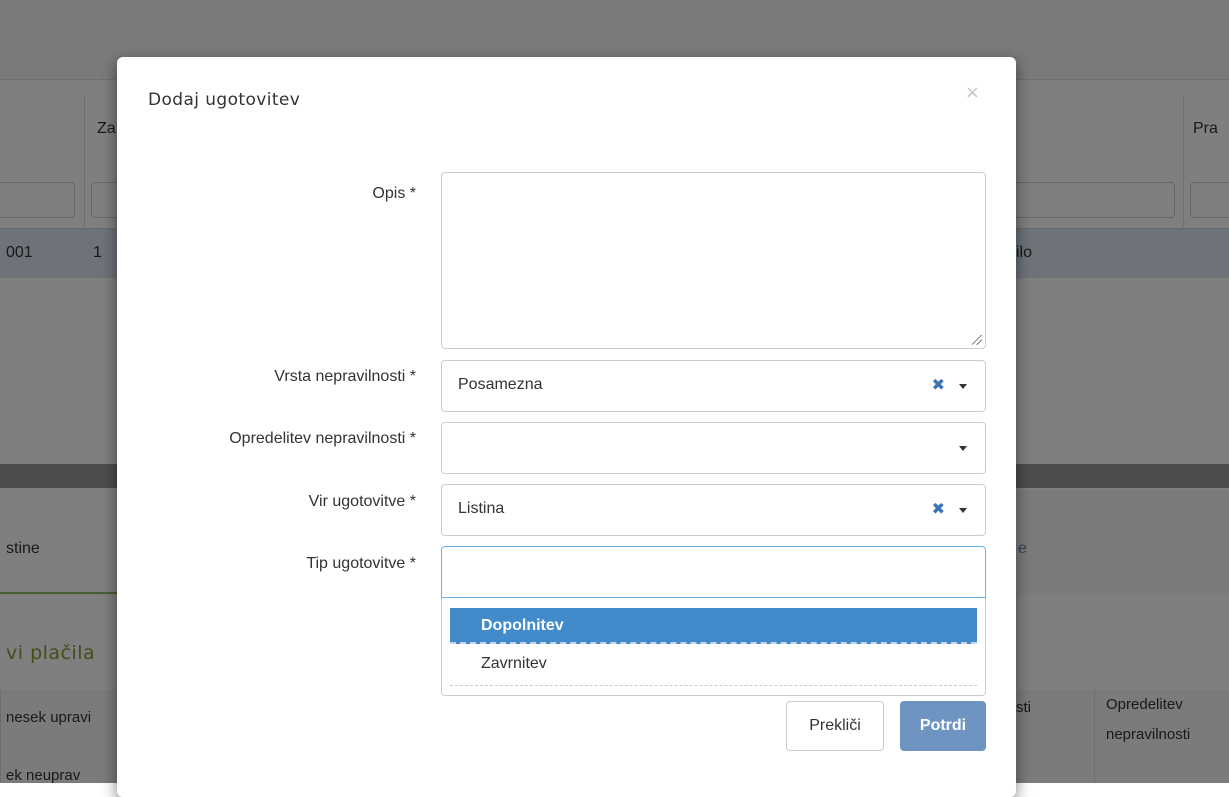 The image size is (1229, 797). What do you see at coordinates (713, 386) in the screenshot?
I see `vrsta-select: Posamezna ✖` at bounding box center [713, 386].